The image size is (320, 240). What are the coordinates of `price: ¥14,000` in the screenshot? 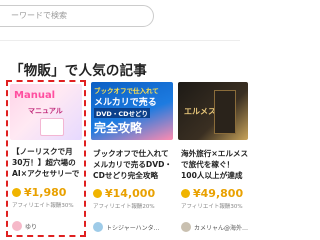 It's located at (124, 193).